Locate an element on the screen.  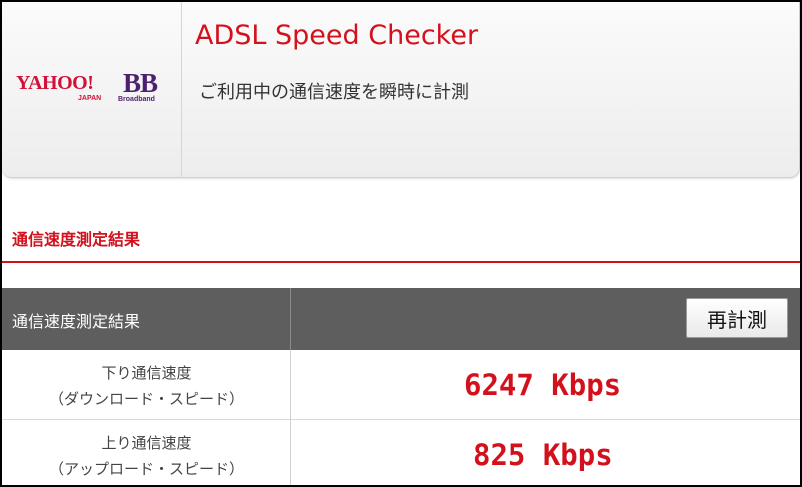
logo-bb-text: BB is located at coordinates (140, 83).